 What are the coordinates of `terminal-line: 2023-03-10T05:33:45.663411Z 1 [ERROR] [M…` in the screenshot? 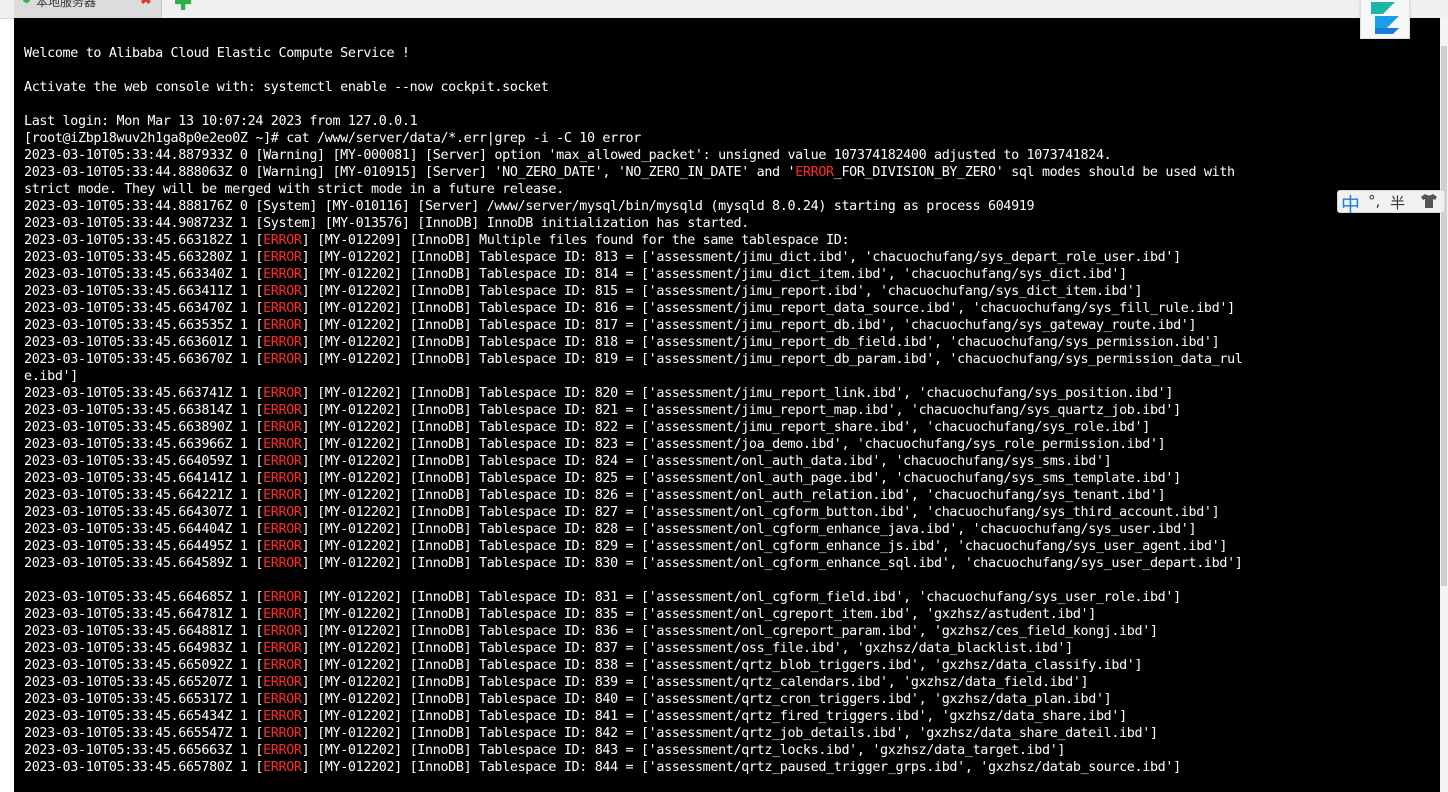 It's located at (583, 291).